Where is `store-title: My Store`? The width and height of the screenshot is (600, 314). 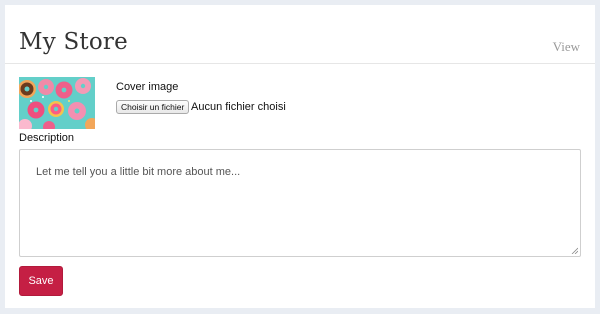 store-title: My Store is located at coordinates (73, 42).